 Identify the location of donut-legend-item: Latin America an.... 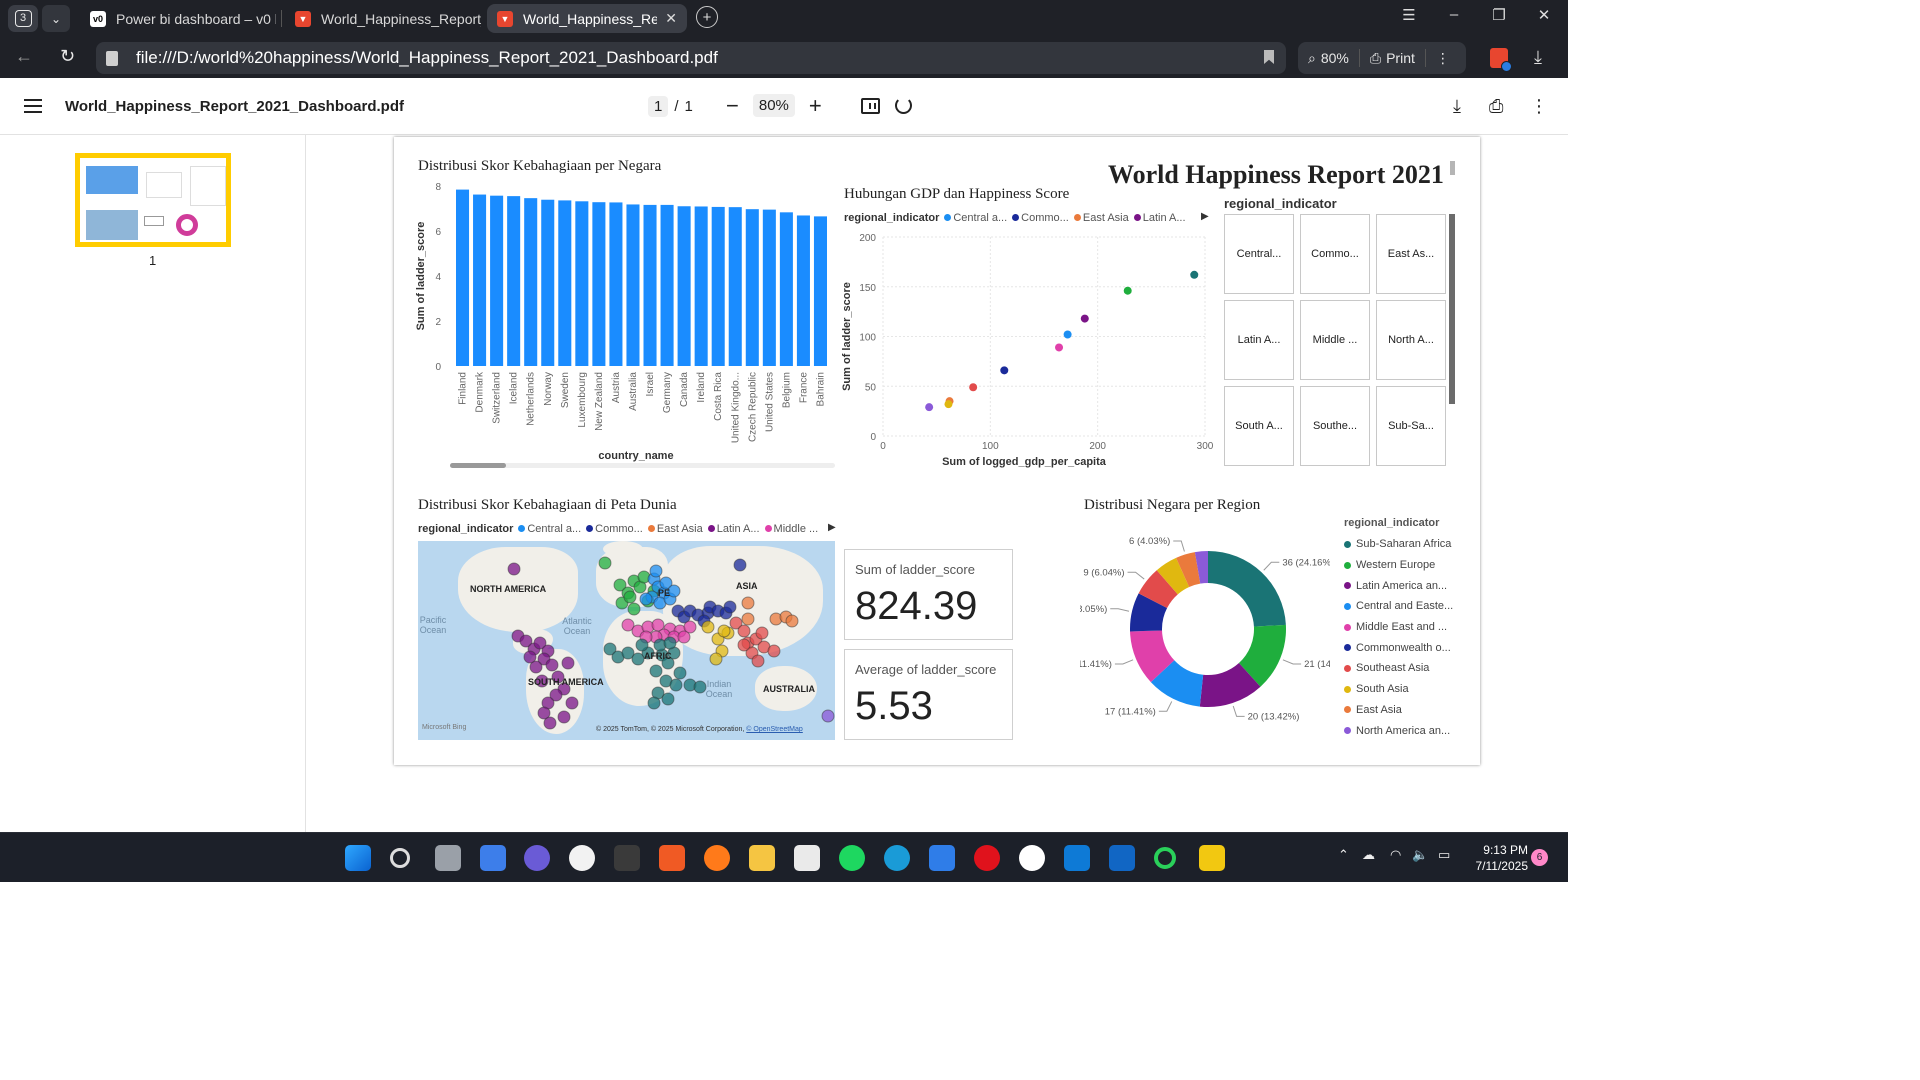
(1398, 585).